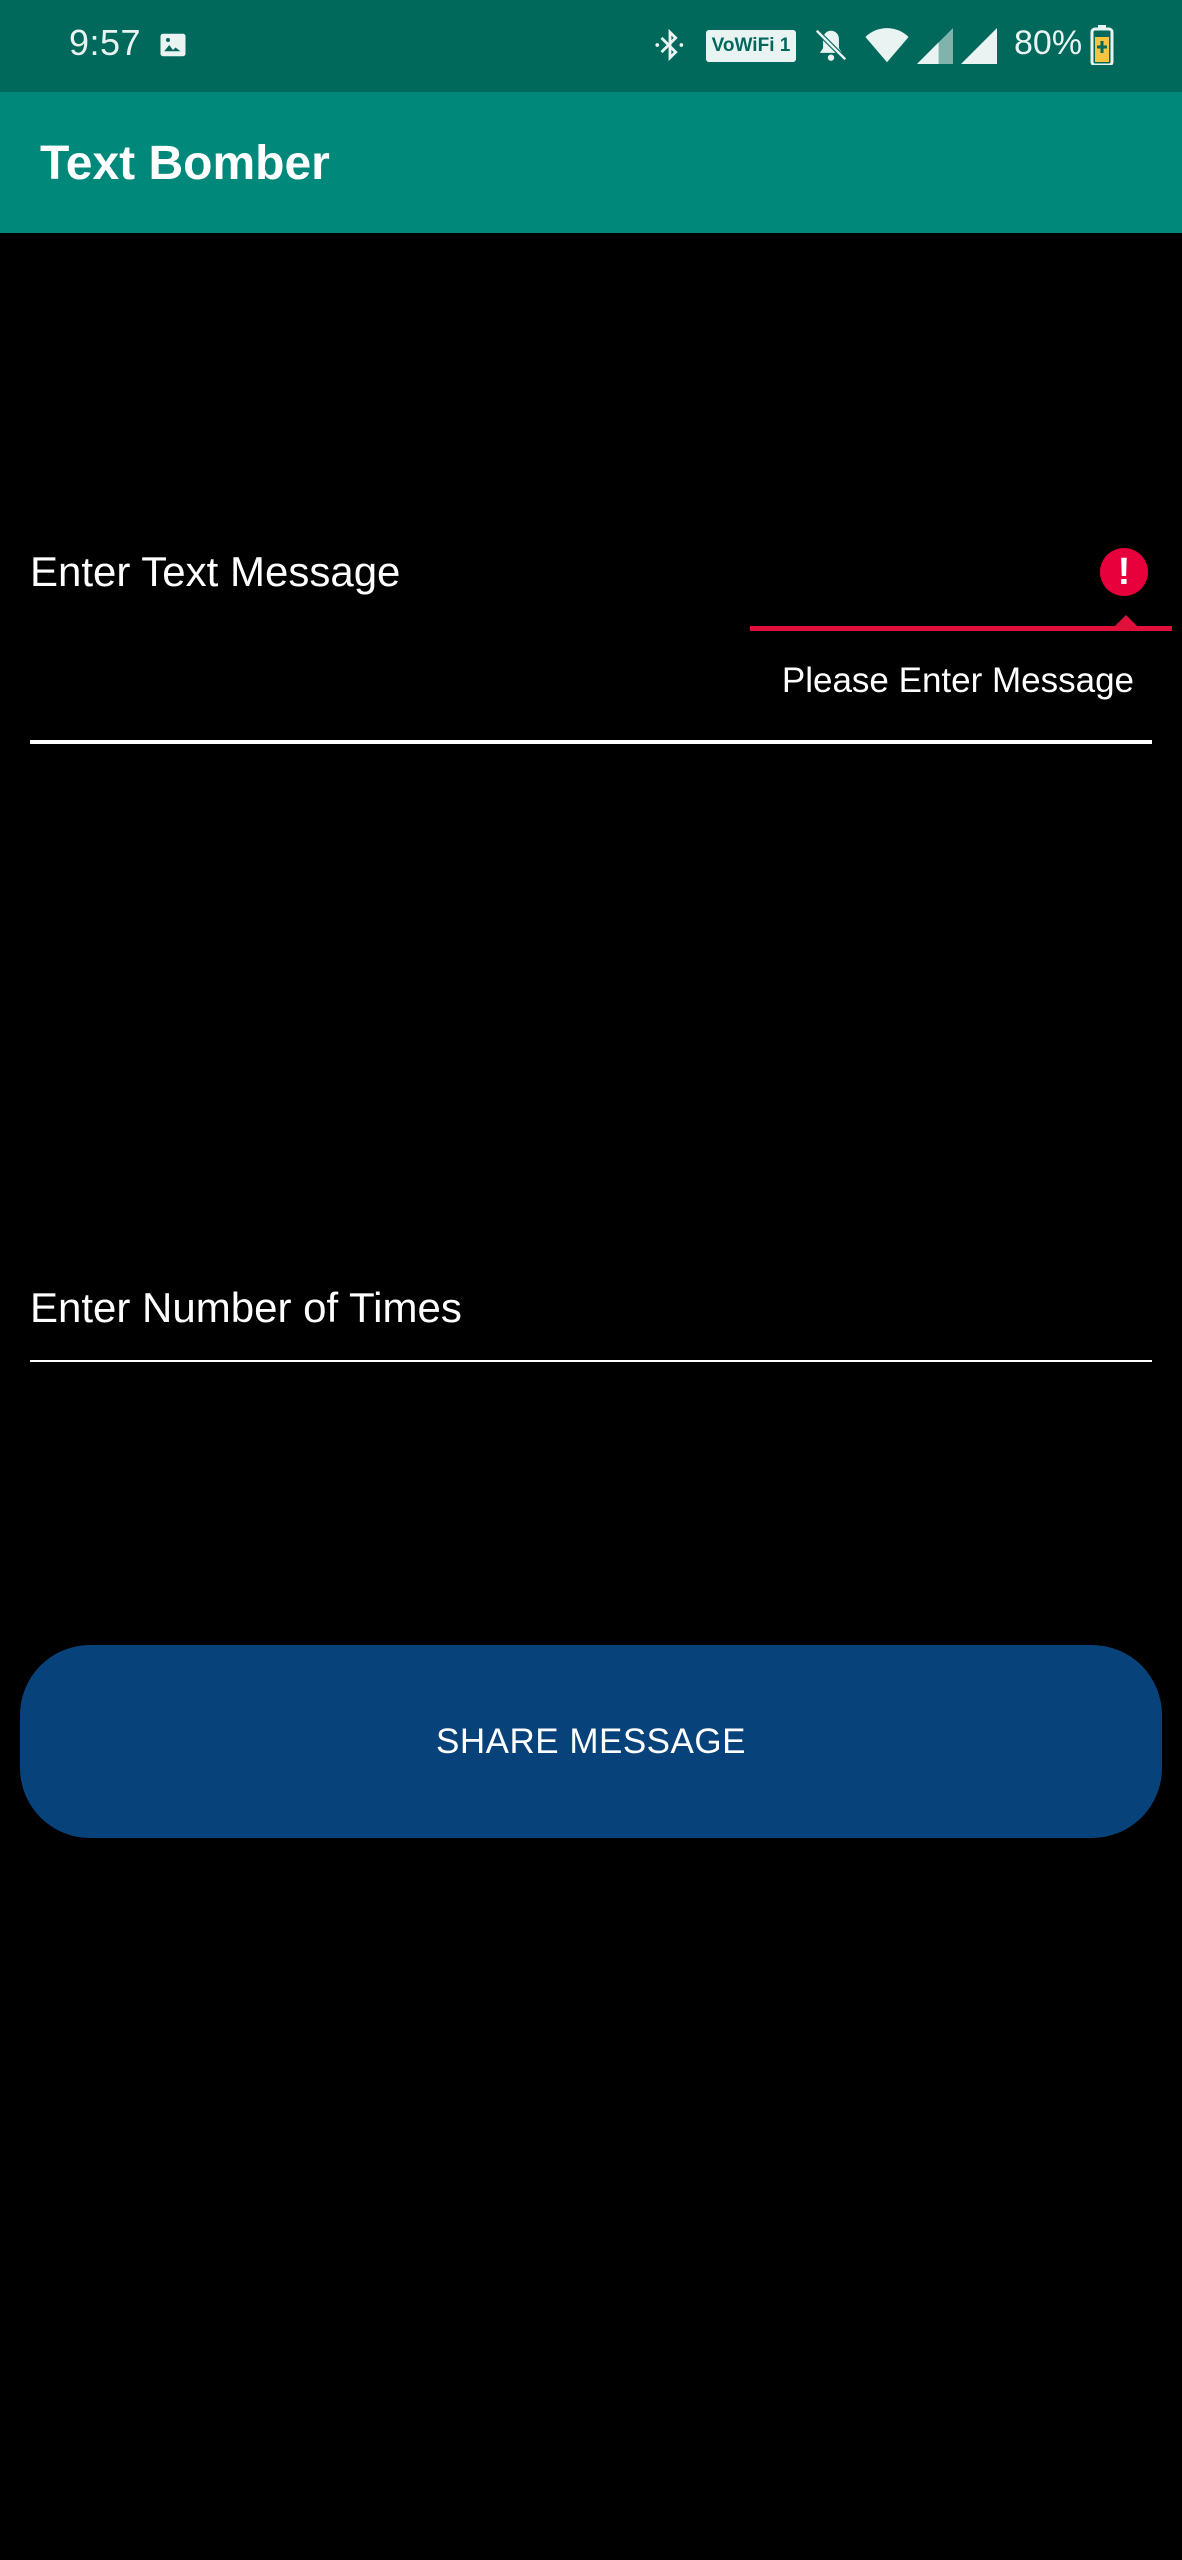  I want to click on battery-charging-icon, so click(1102, 47).